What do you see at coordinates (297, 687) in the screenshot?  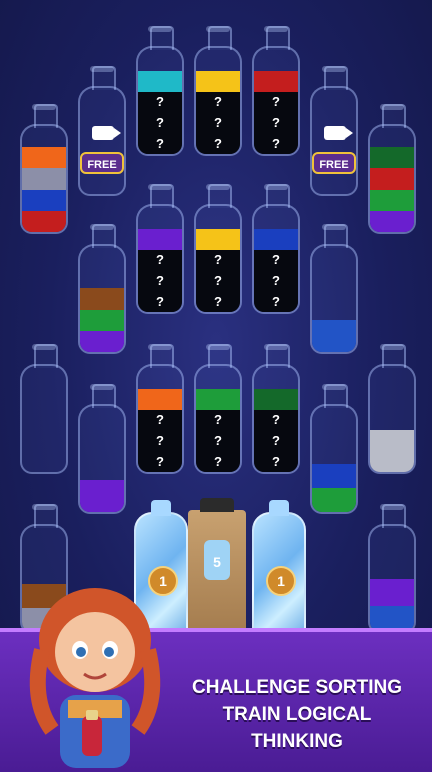 I see `promo-line-1: CHALLENGE SORTING` at bounding box center [297, 687].